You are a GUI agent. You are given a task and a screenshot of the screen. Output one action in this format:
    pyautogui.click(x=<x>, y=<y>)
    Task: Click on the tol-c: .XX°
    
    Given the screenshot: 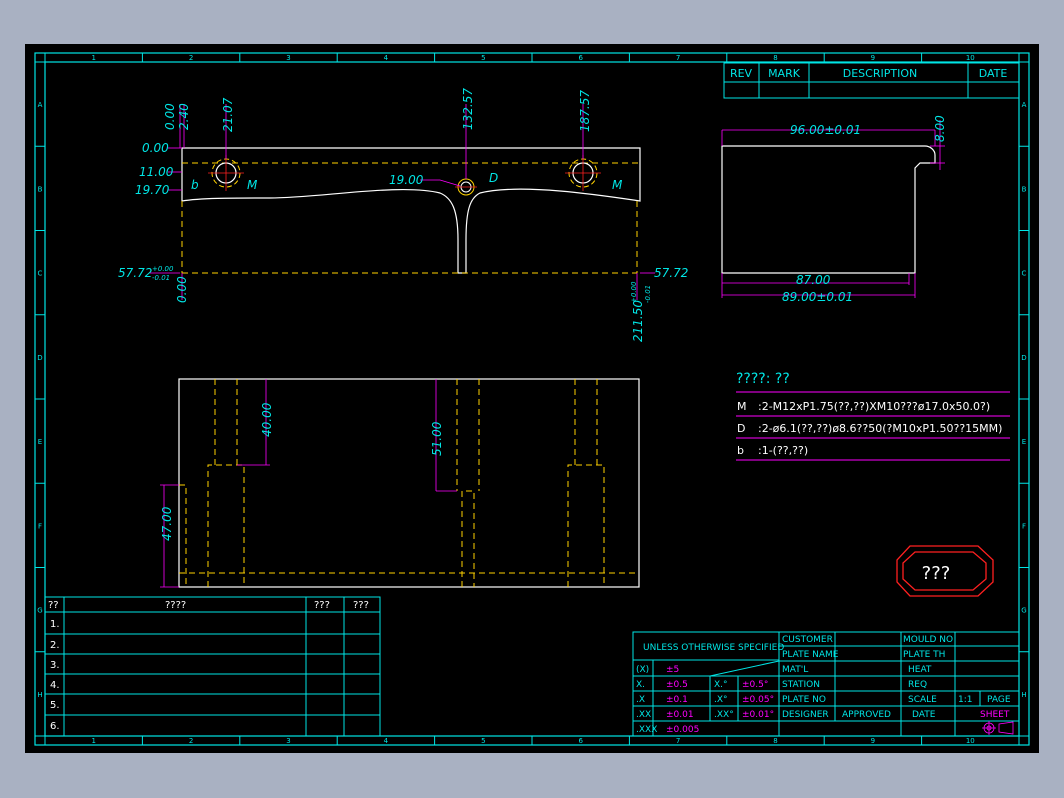 What is the action you would take?
    pyautogui.click(x=724, y=715)
    